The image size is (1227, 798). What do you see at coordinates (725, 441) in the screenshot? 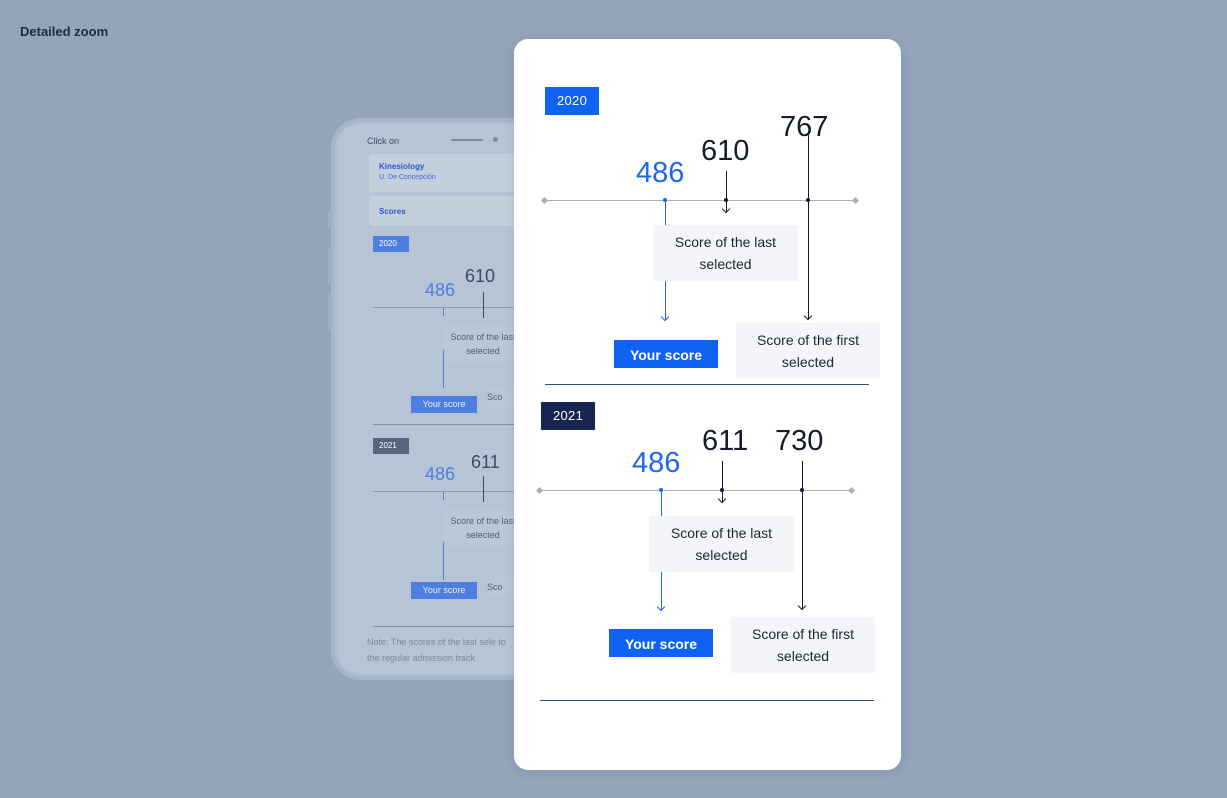
I see `last-selected-value: 611` at bounding box center [725, 441].